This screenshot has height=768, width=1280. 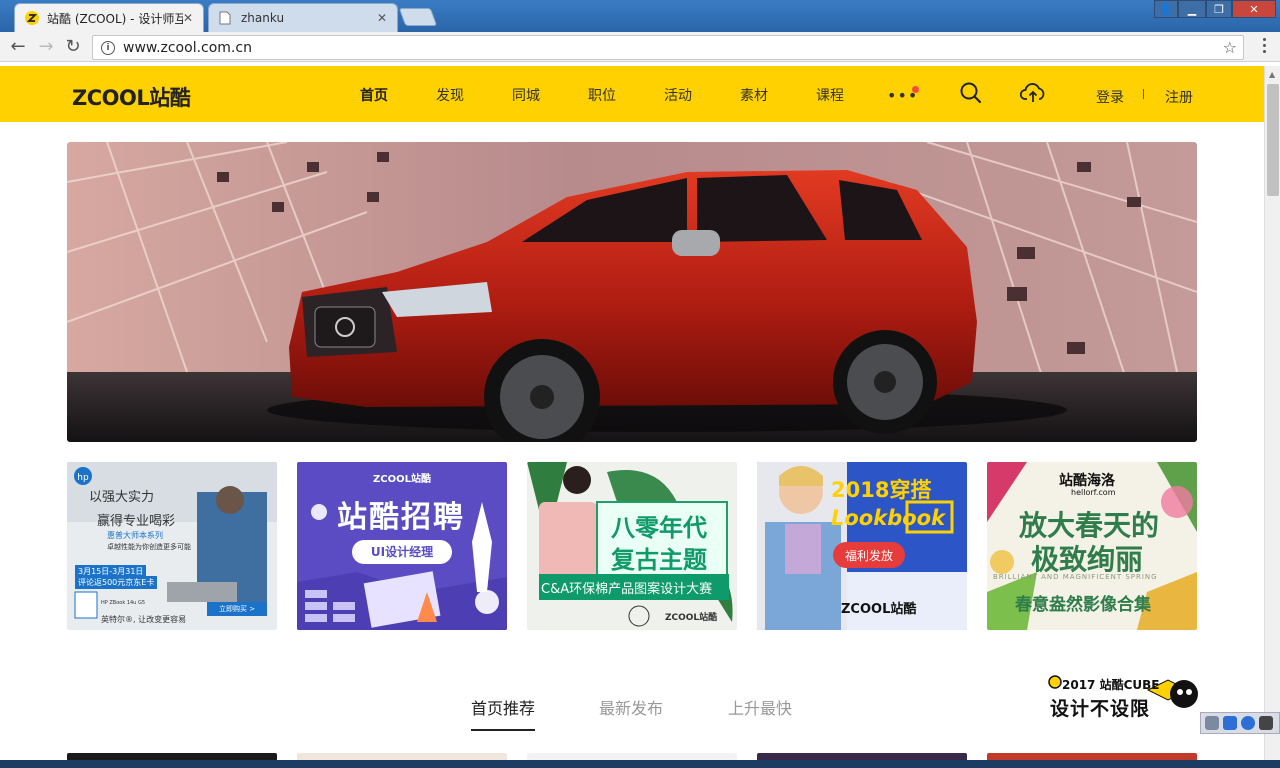 I want to click on tab-rising: 上升最快, so click(x=760, y=707).